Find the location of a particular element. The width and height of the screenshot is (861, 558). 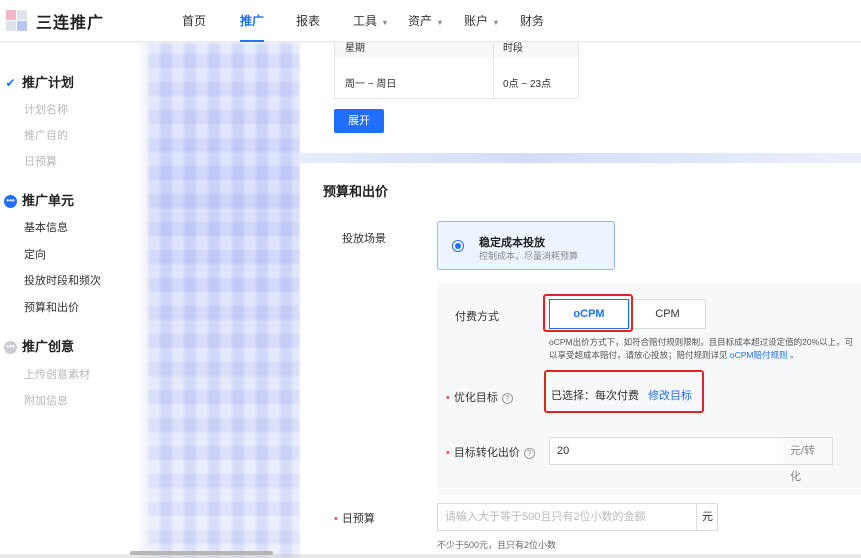

scene-label: 投放场景 is located at coordinates (364, 239).